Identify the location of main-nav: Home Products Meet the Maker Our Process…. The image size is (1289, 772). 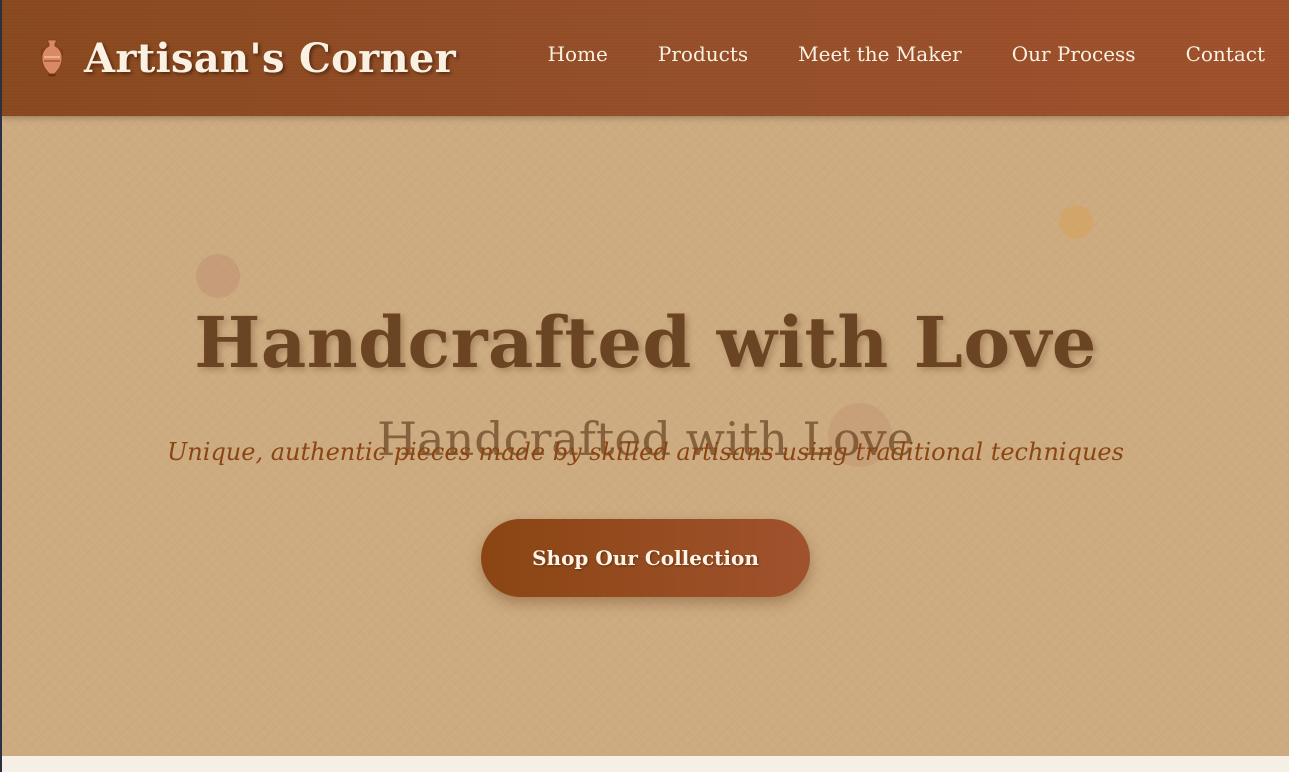
(906, 54).